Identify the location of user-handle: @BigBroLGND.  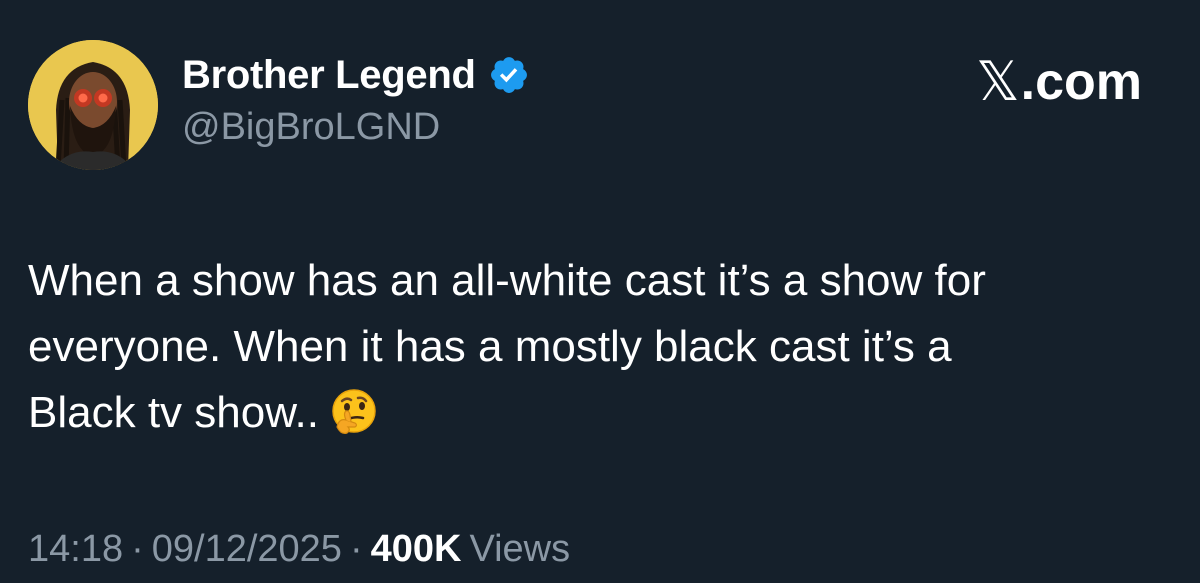
(311, 127).